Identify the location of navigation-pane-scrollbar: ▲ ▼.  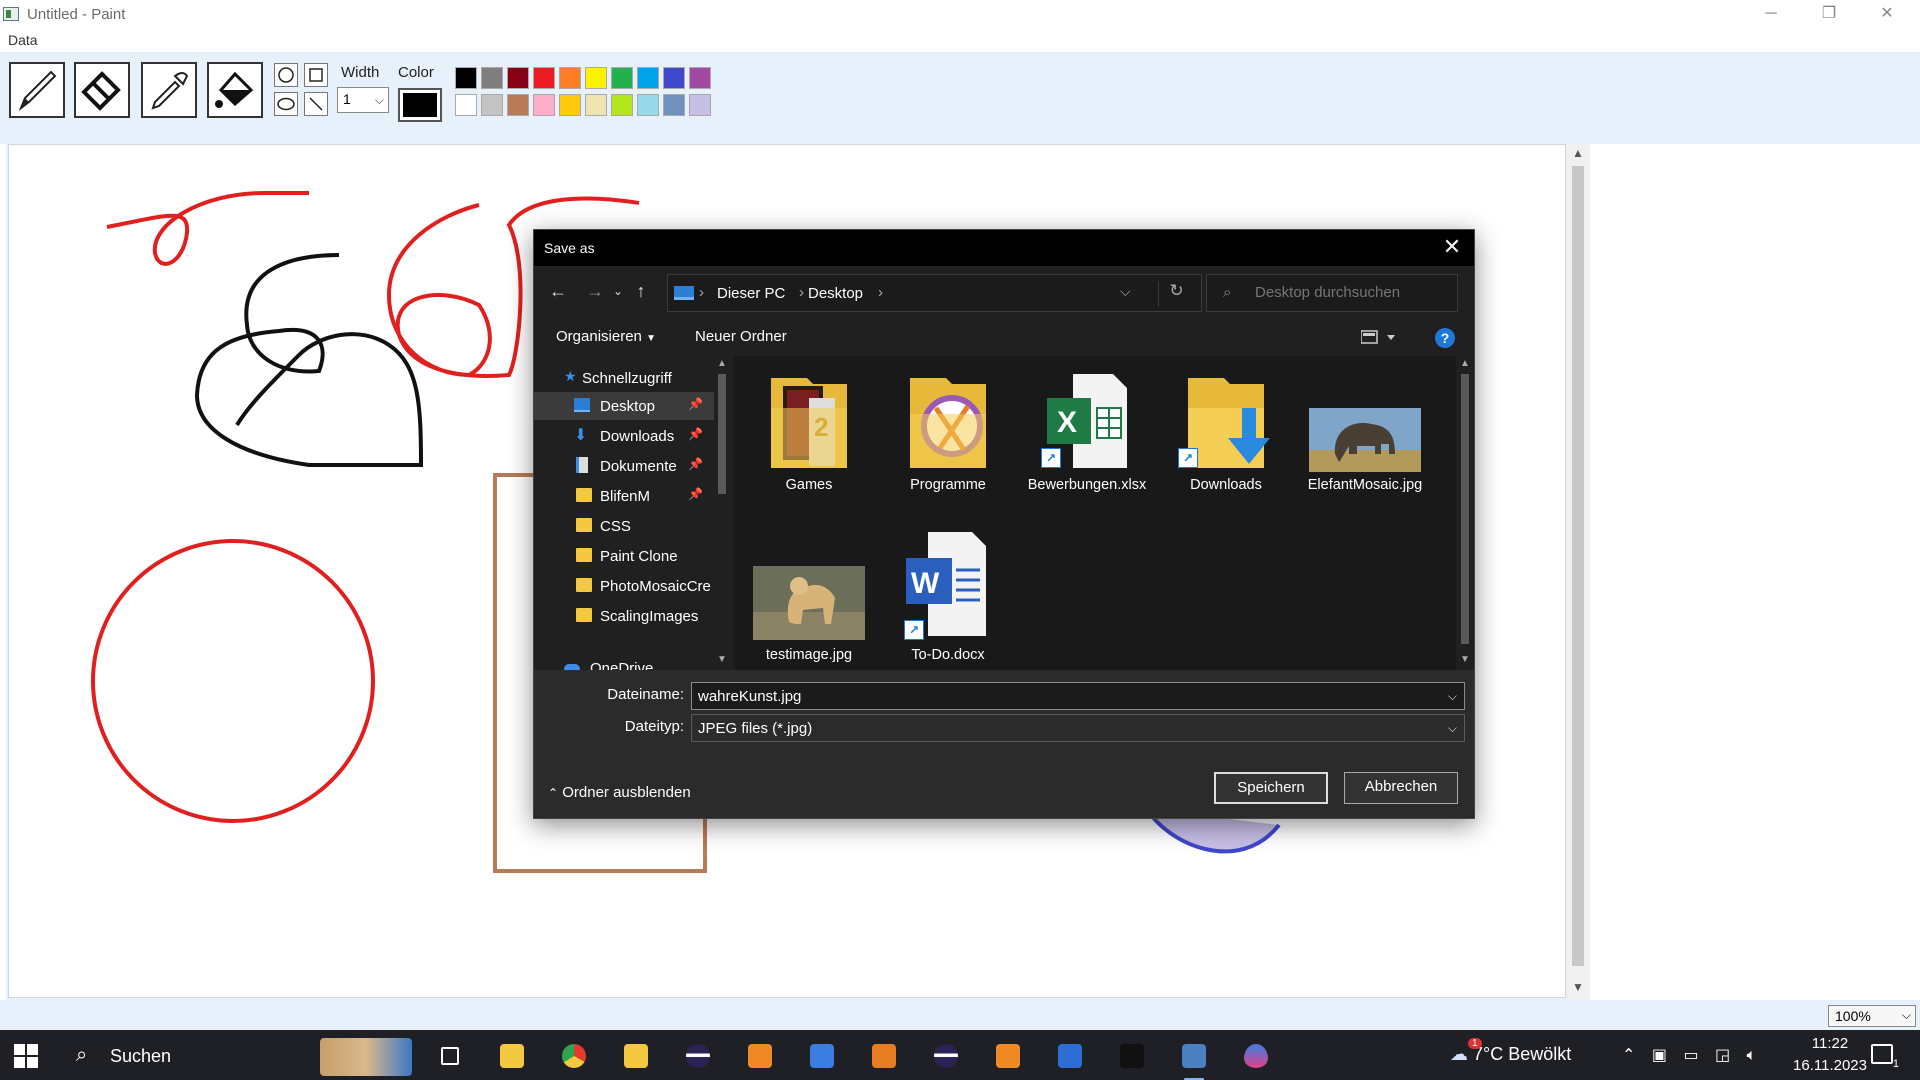
(722, 513).